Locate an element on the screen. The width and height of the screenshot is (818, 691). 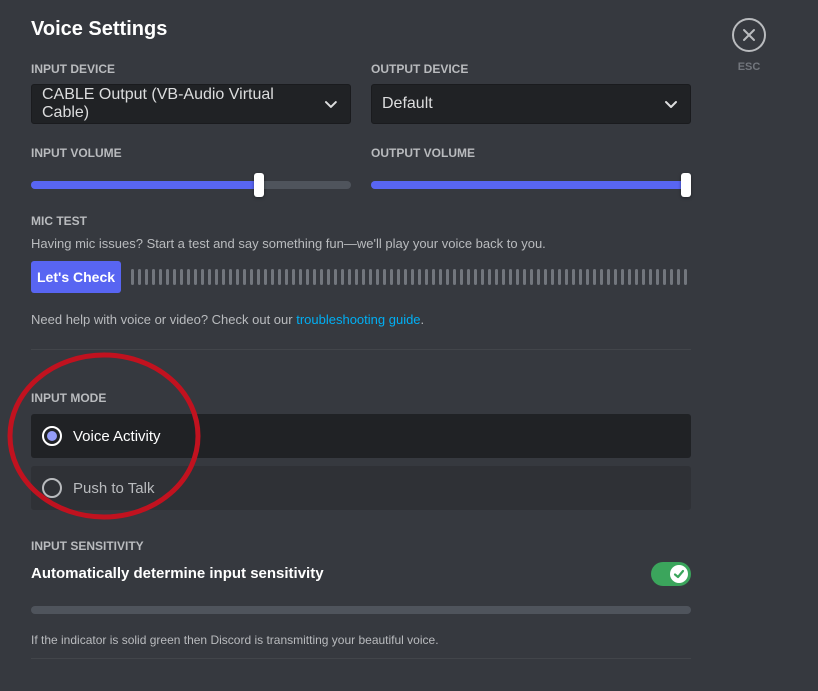
troubleshooting-guide-link: troubleshooting guide is located at coordinates (358, 319).